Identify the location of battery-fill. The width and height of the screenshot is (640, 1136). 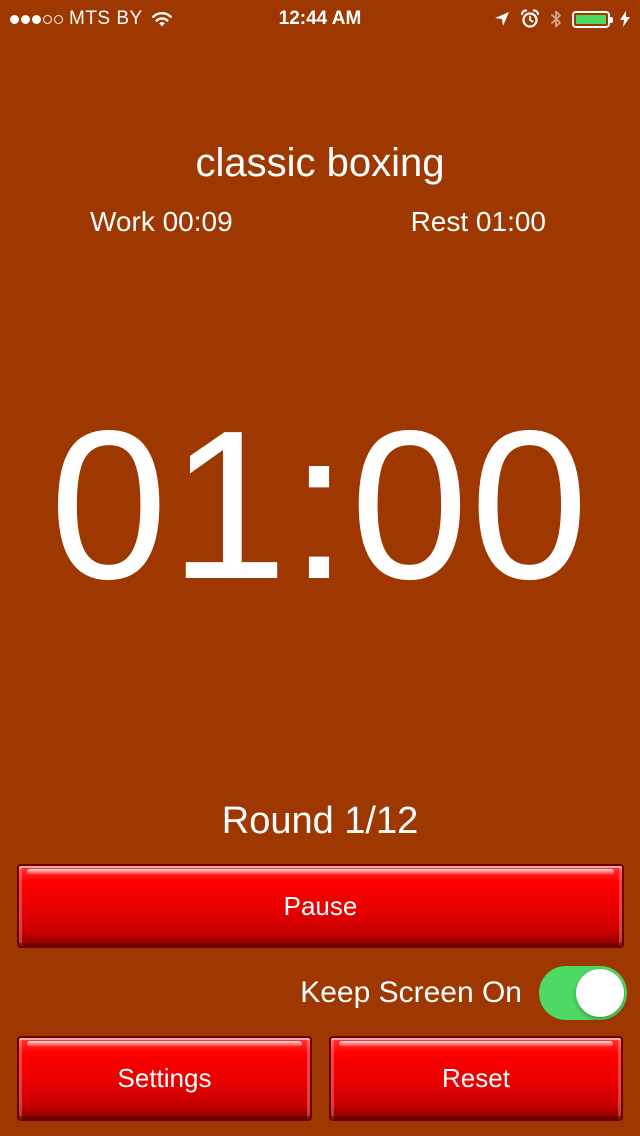
(591, 19).